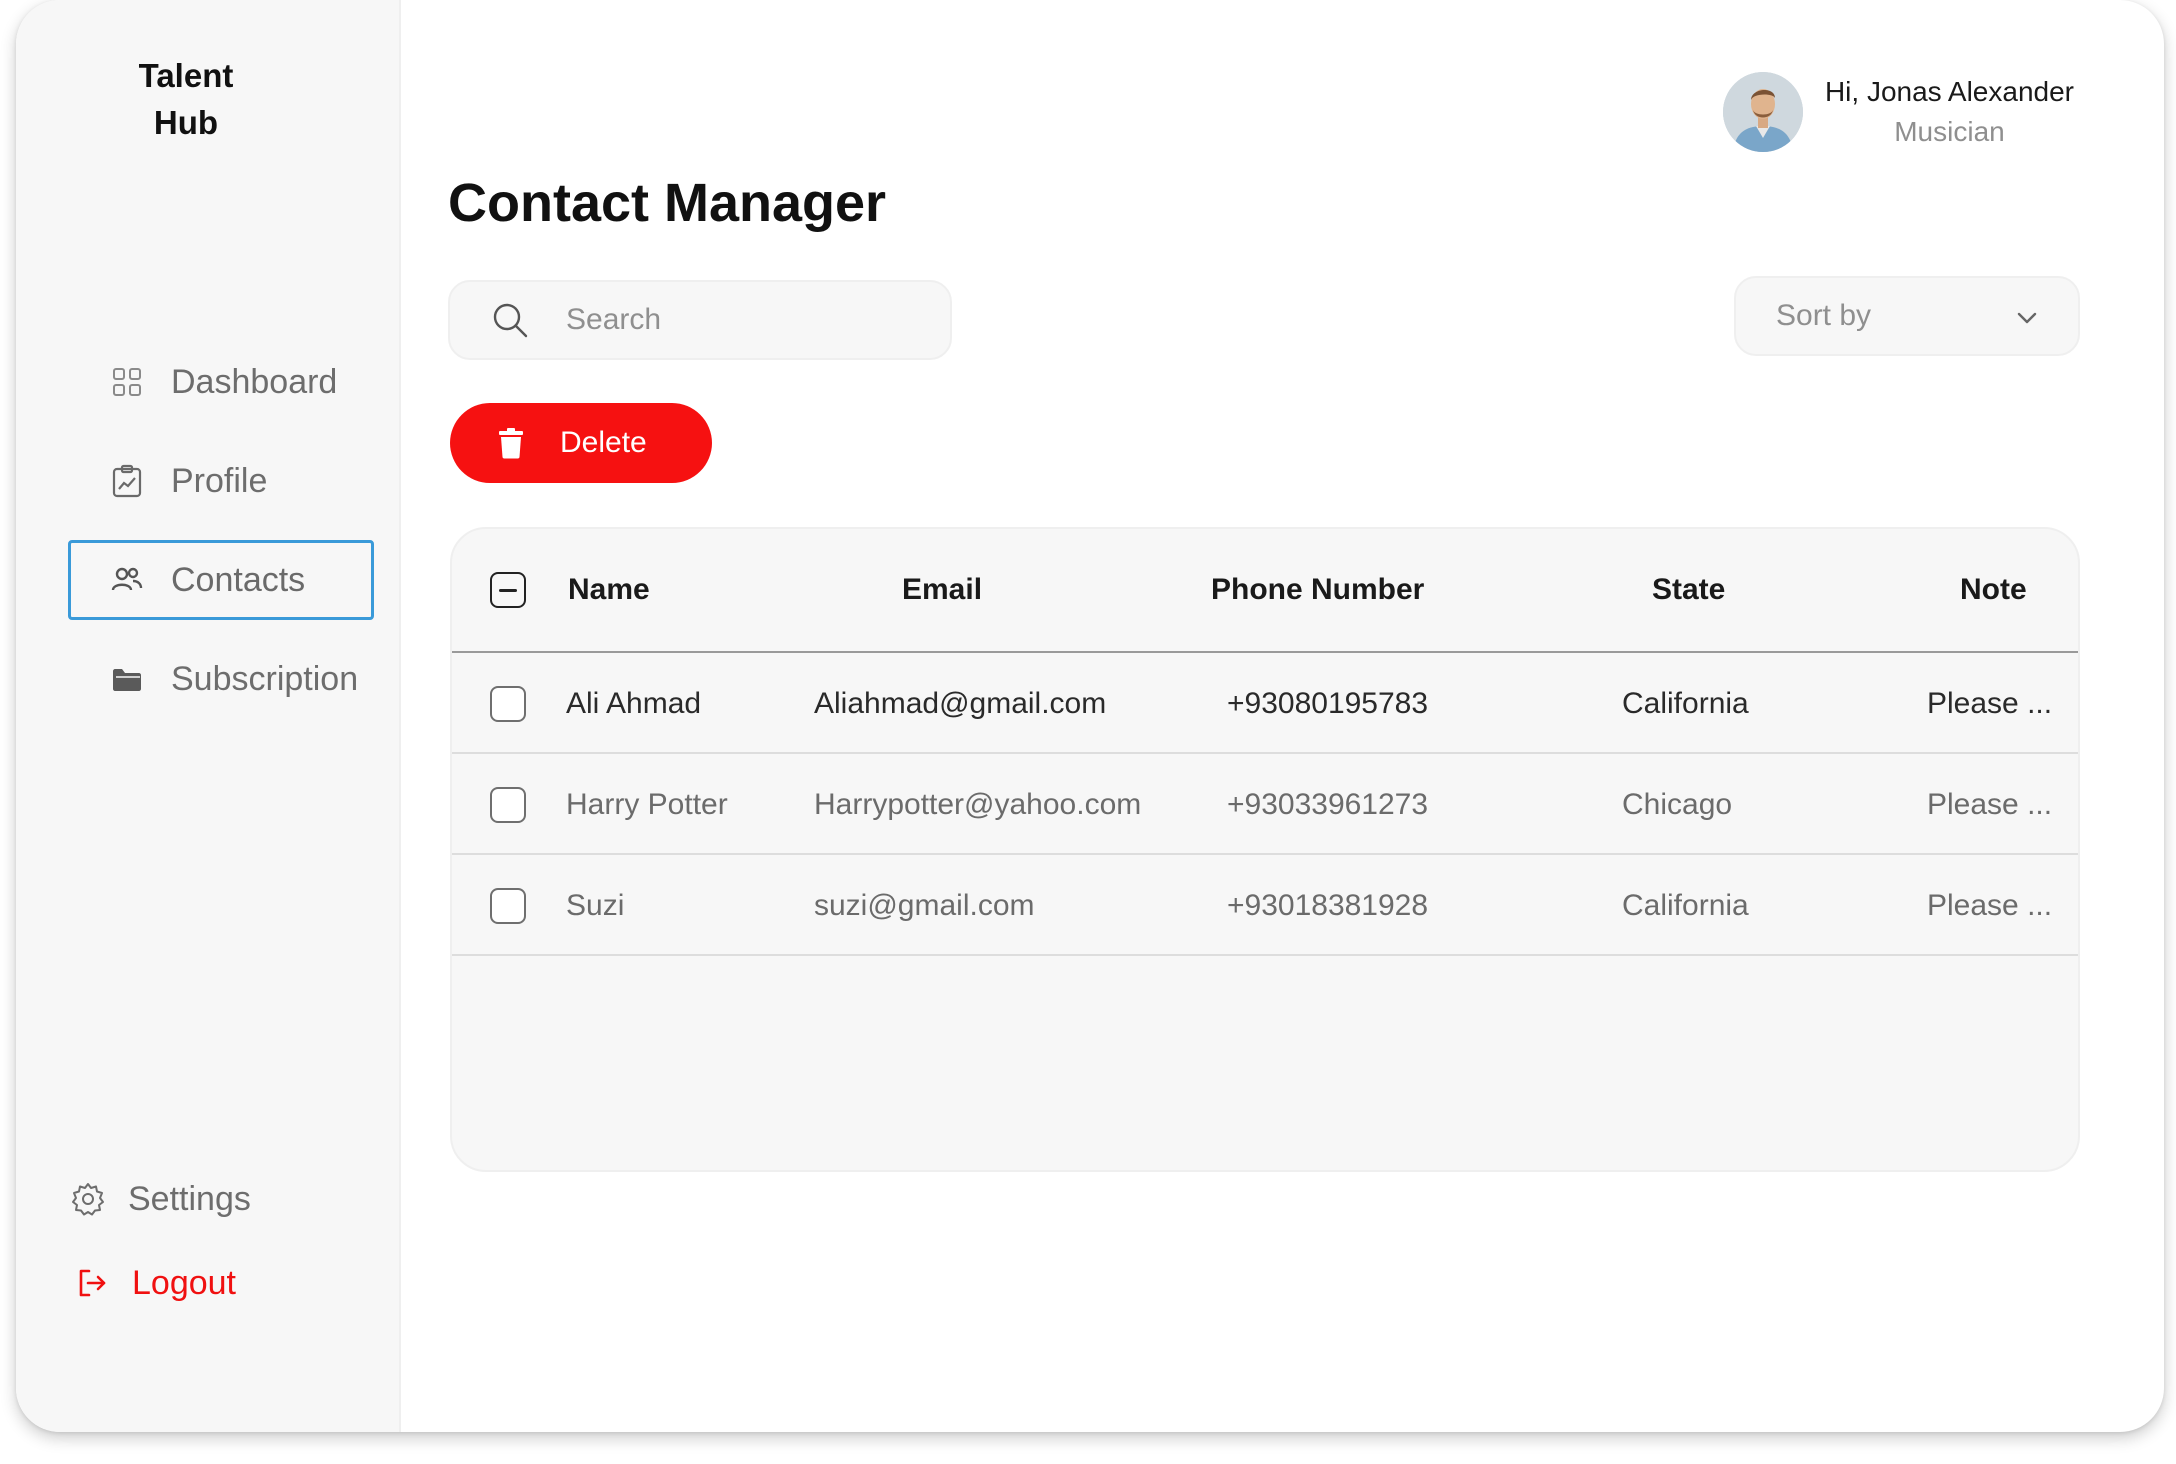  I want to click on cell-name: Harry Potter, so click(647, 804).